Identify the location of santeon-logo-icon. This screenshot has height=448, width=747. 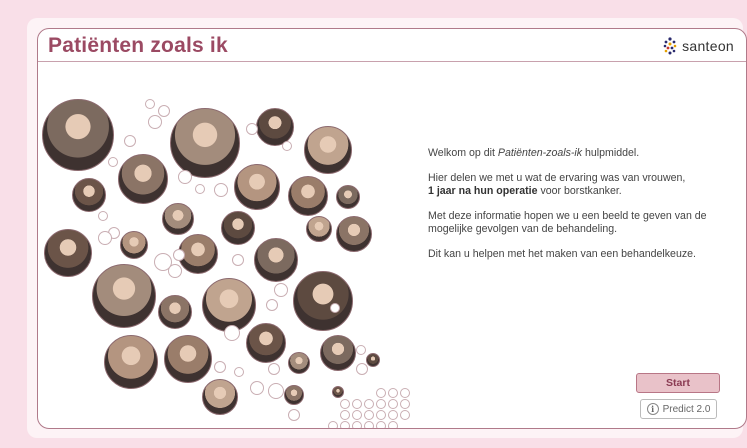
(670, 46).